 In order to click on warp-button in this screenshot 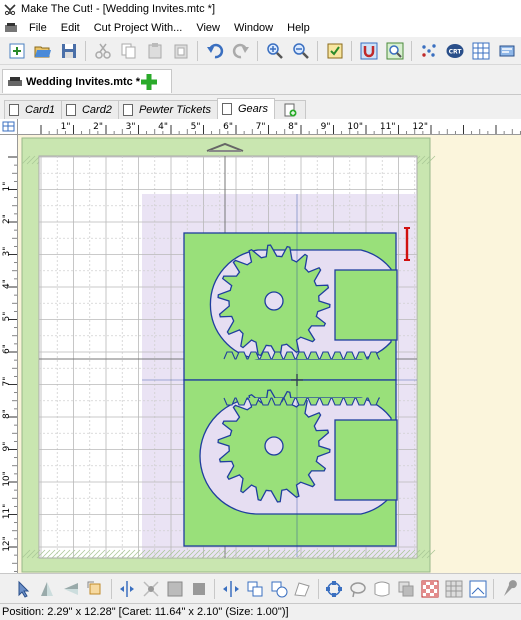, I will do `click(382, 589)`.